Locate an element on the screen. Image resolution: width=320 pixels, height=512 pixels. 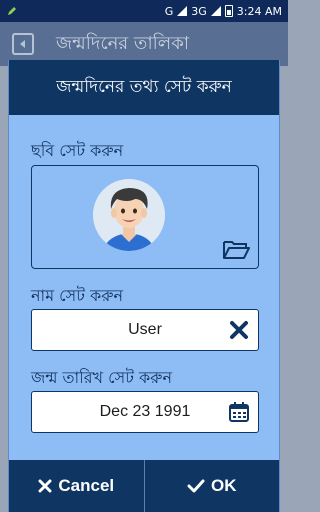
network-label: G is located at coordinates (169, 11).